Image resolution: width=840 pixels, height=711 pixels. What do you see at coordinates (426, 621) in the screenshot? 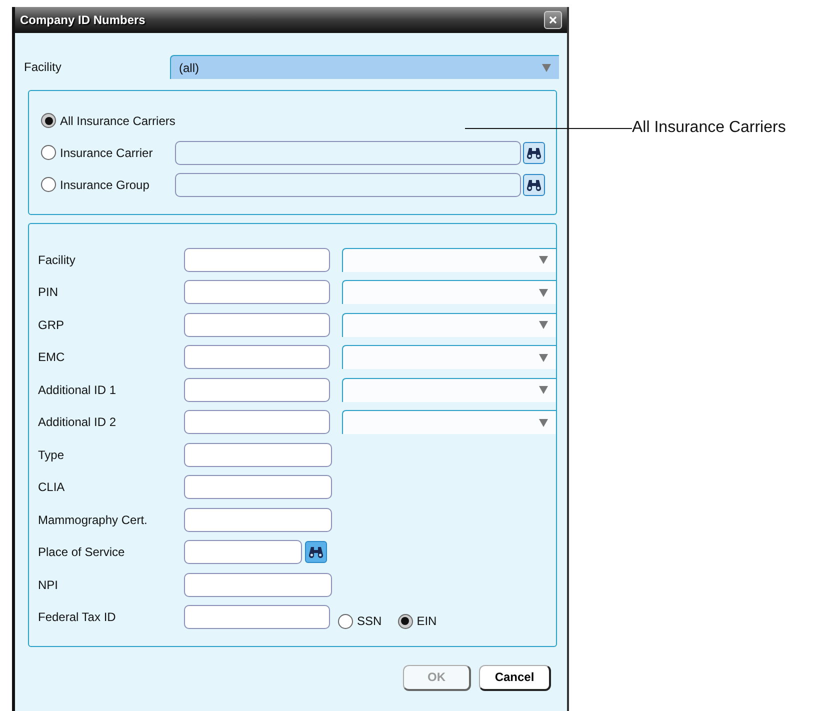
I see `radio-label: EIN` at bounding box center [426, 621].